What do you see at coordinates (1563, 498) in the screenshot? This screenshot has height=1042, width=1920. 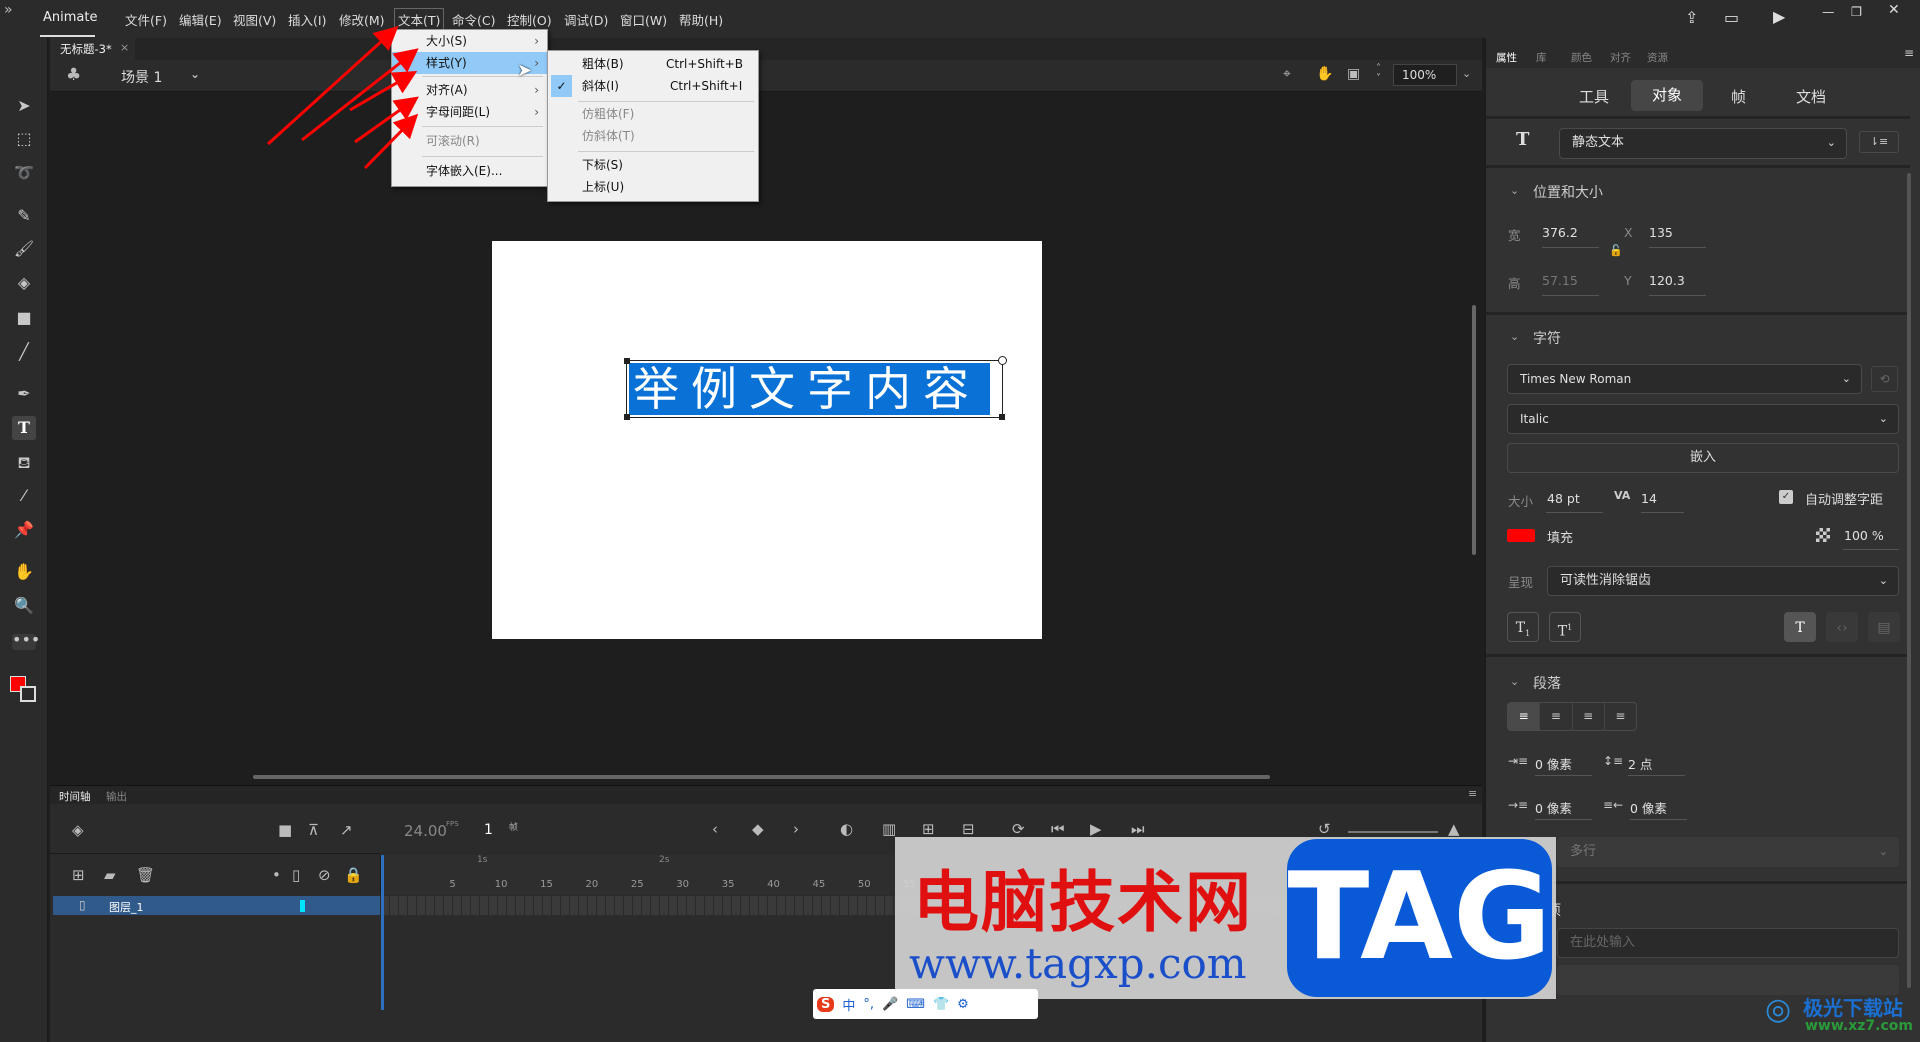 I see `font-size-input: 48 pt` at bounding box center [1563, 498].